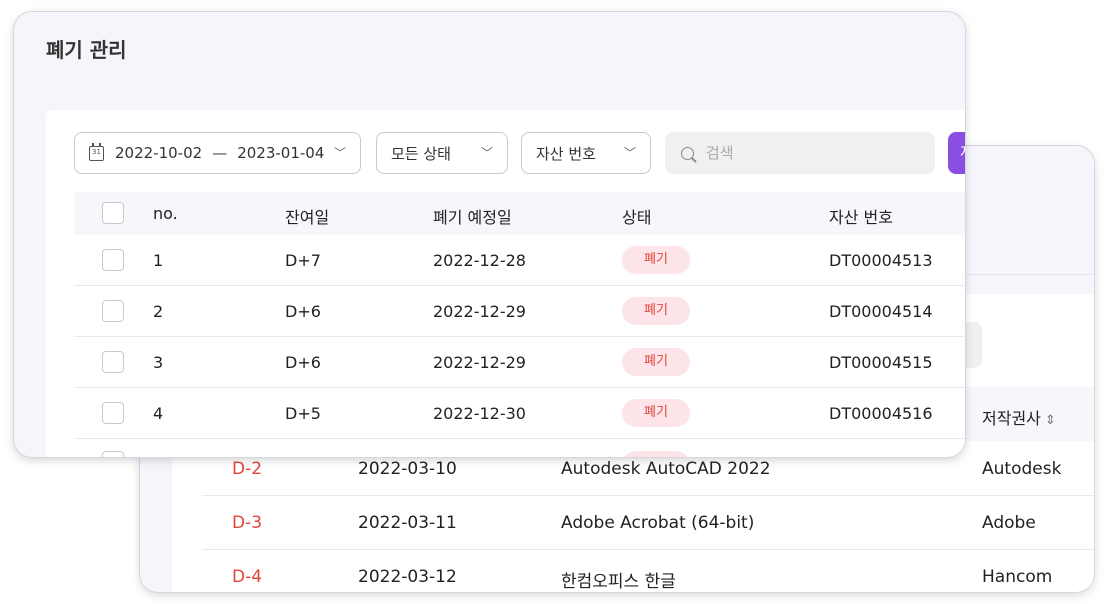 Image resolution: width=1106 pixels, height=604 pixels. What do you see at coordinates (666, 469) in the screenshot?
I see `software-name: Autodesk AutoCAD 2022` at bounding box center [666, 469].